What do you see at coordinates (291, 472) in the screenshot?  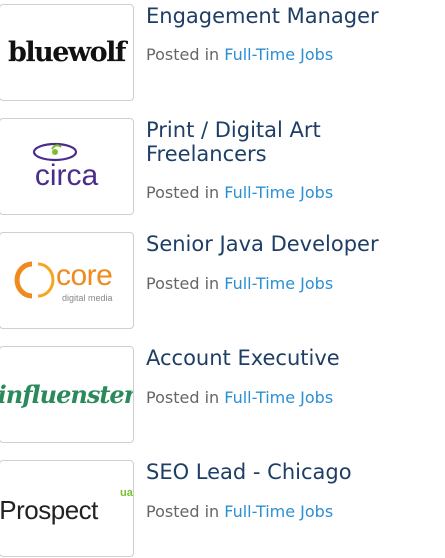 I see `job-title: SEO Lead - Chicago` at bounding box center [291, 472].